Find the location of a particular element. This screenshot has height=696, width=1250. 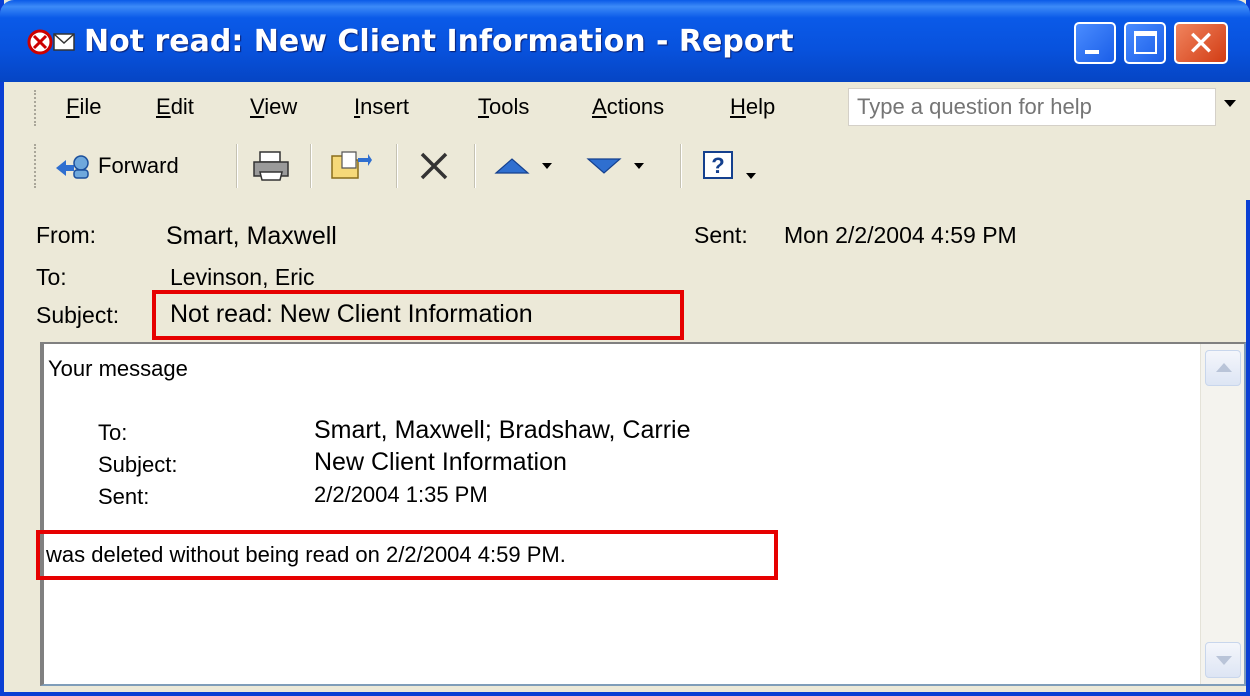

forward-button: Forward is located at coordinates (115, 166).